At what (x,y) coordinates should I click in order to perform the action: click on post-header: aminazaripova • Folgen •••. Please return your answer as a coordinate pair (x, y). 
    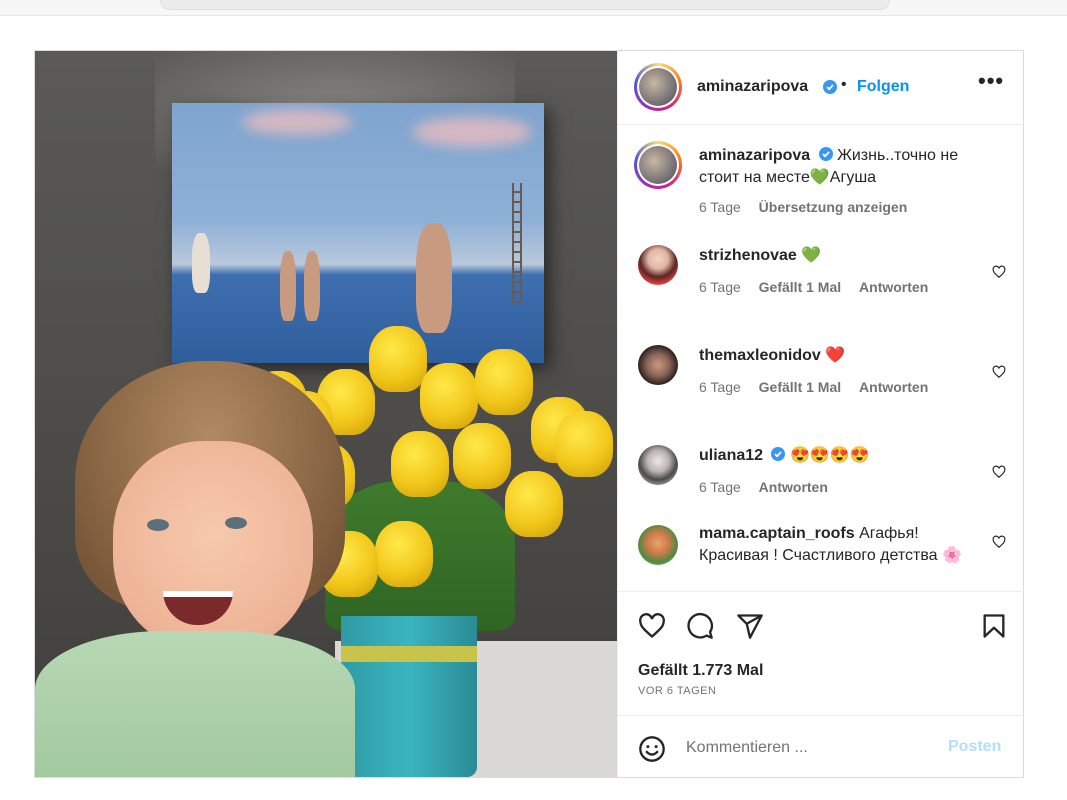
    Looking at the image, I should click on (821, 88).